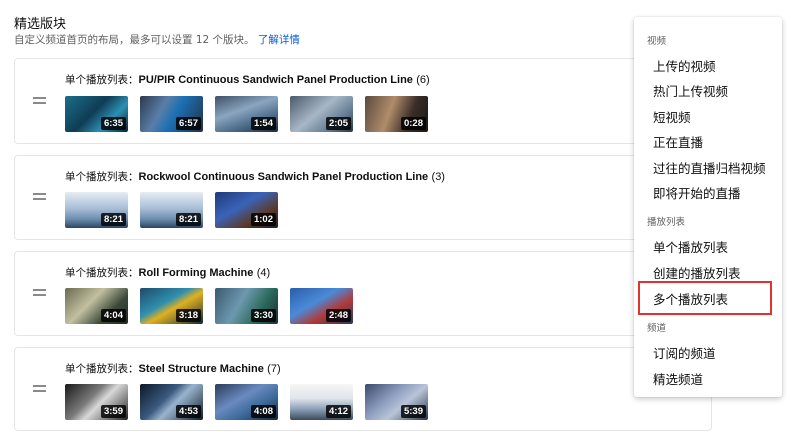  What do you see at coordinates (678, 141) in the screenshot?
I see `menu-item-live-now: 正在直播` at bounding box center [678, 141].